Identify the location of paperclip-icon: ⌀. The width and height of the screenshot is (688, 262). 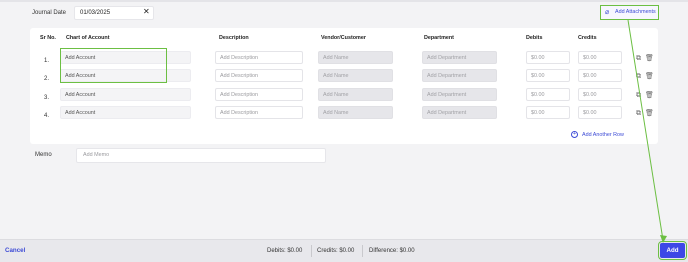
(607, 12).